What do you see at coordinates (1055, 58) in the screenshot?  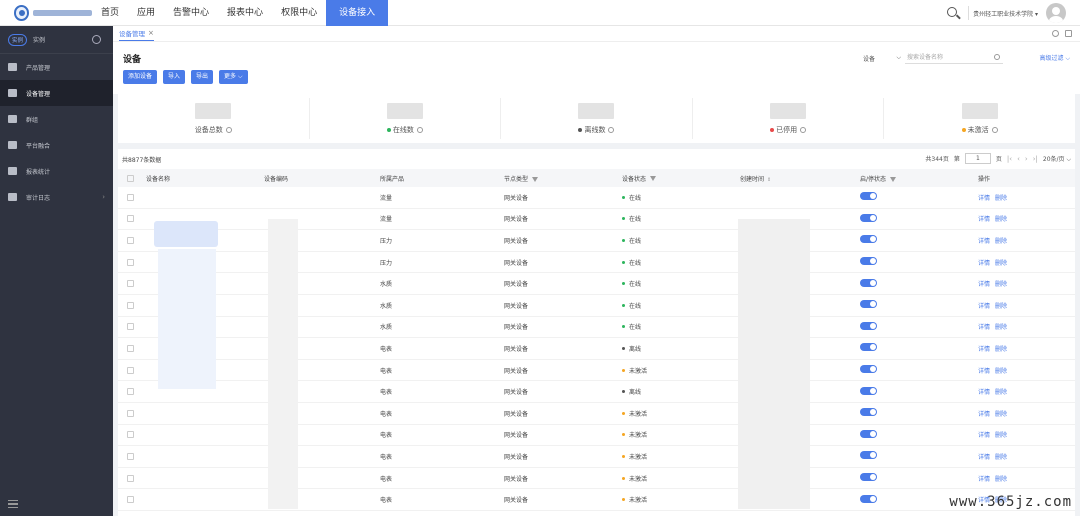 I see `advanced-filter-link: 高级过滤 ⌵` at bounding box center [1055, 58].